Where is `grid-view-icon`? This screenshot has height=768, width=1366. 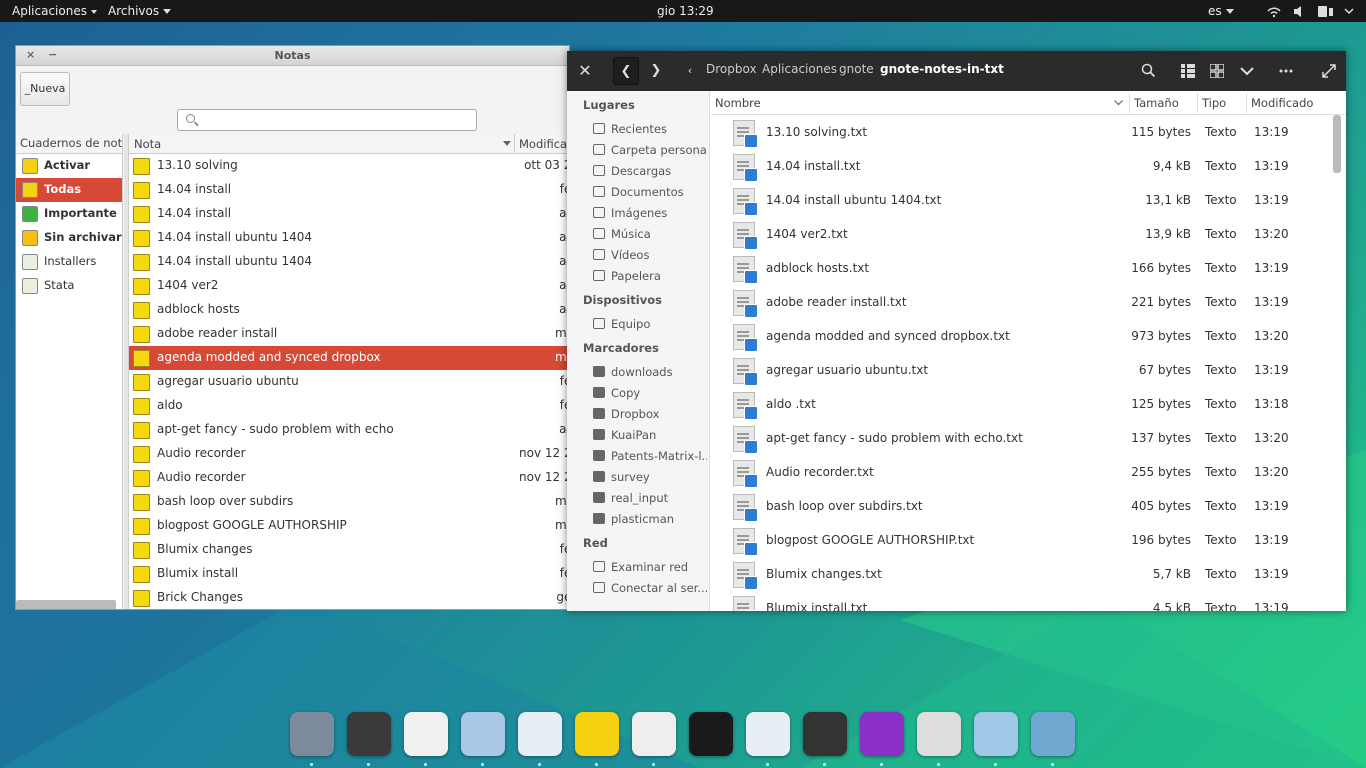
grid-view-icon is located at coordinates (1217, 71).